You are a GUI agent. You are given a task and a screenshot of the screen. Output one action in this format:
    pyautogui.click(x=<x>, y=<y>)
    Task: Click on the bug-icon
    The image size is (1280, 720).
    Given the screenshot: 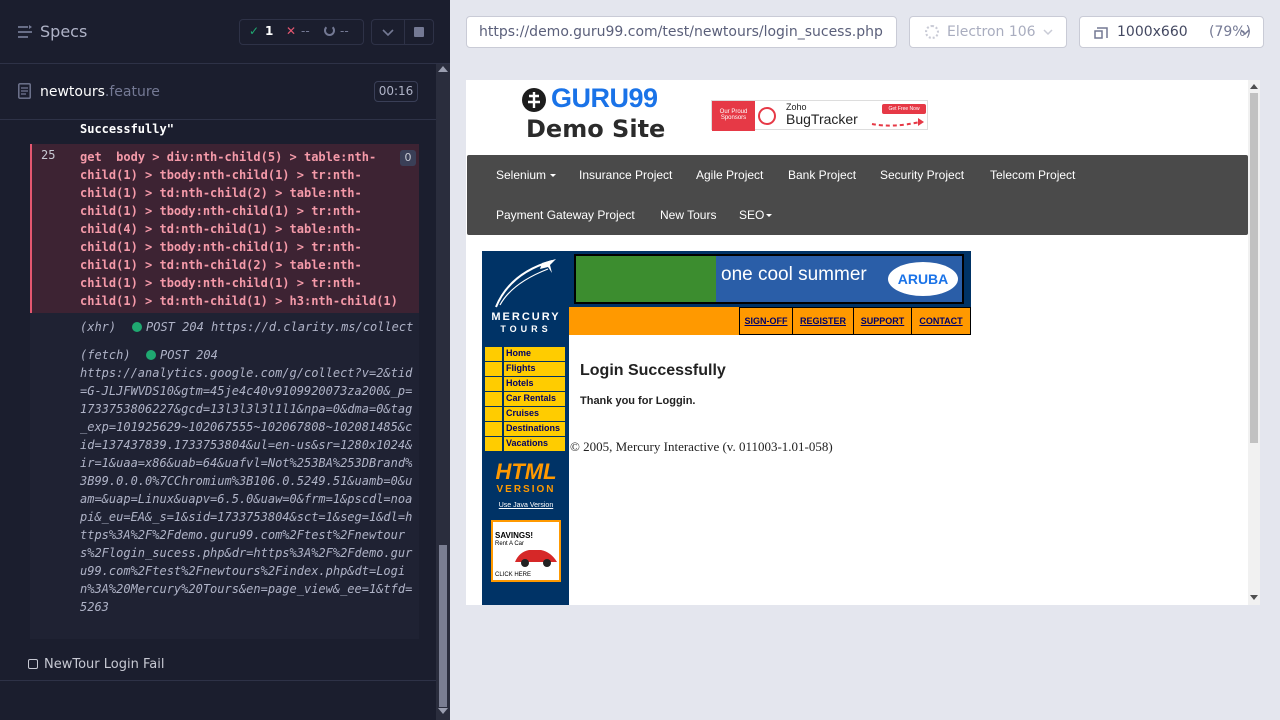 What is the action you would take?
    pyautogui.click(x=767, y=116)
    